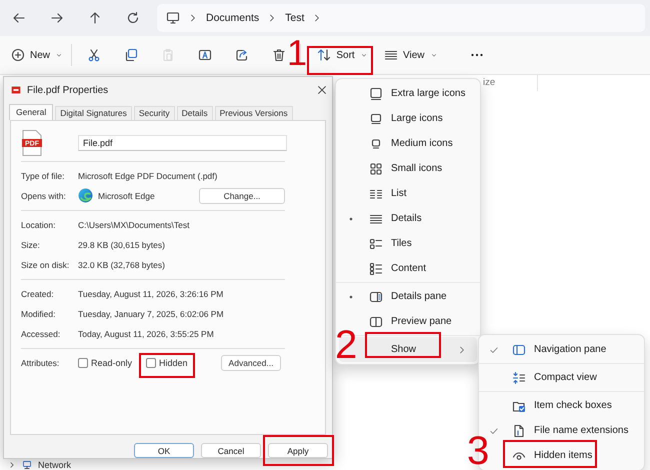 The image size is (650, 470). What do you see at coordinates (100, 465) in the screenshot?
I see `nav-item: Network` at bounding box center [100, 465].